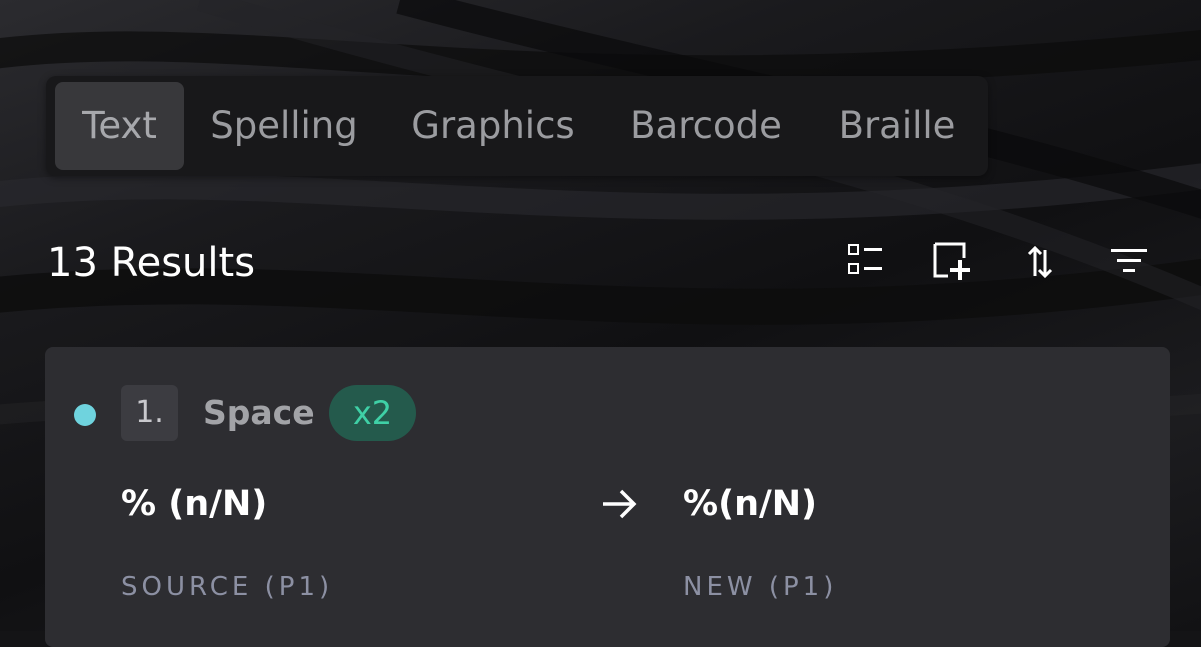 The width and height of the screenshot is (1201, 647). Describe the element at coordinates (897, 126) in the screenshot. I see `tab-braille: Braille` at that location.